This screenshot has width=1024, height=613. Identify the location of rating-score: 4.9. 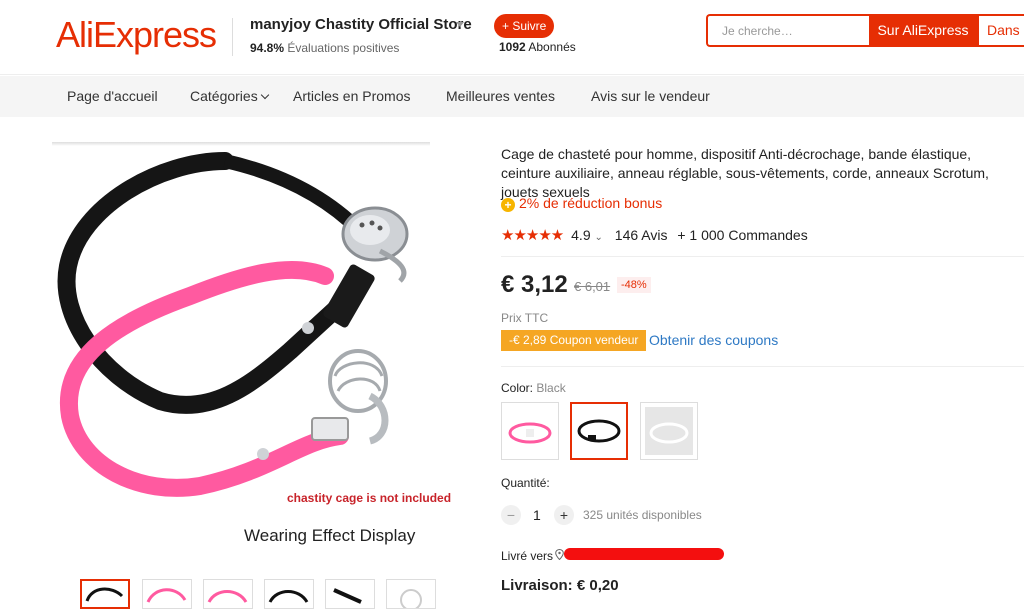
(580, 235).